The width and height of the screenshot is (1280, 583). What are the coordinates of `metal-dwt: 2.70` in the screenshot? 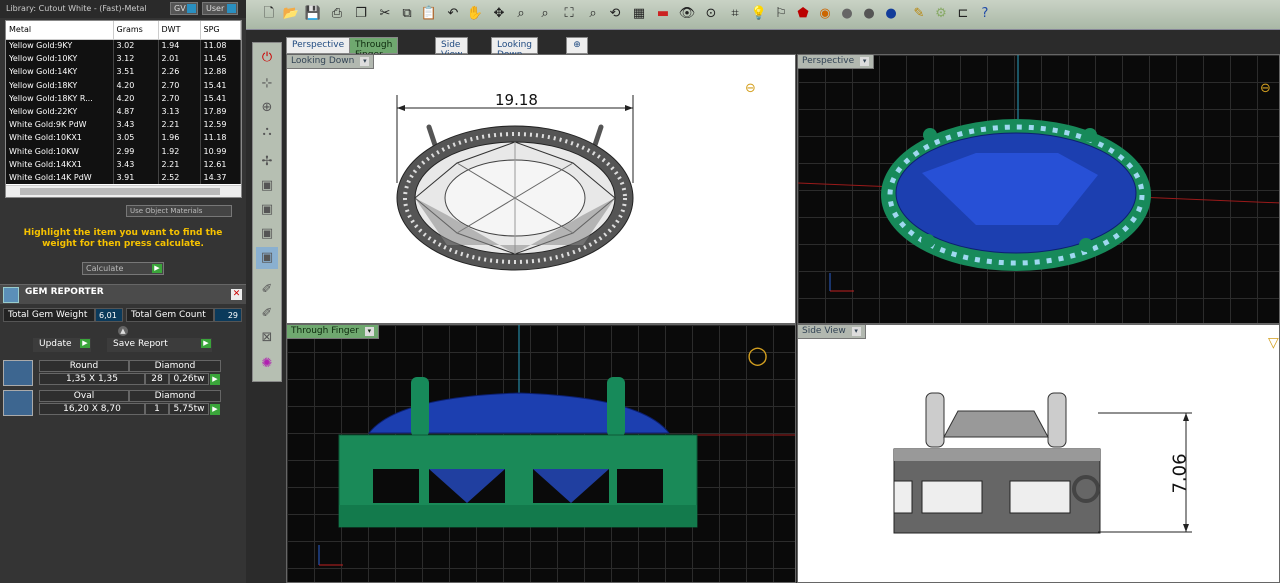 It's located at (179, 85).